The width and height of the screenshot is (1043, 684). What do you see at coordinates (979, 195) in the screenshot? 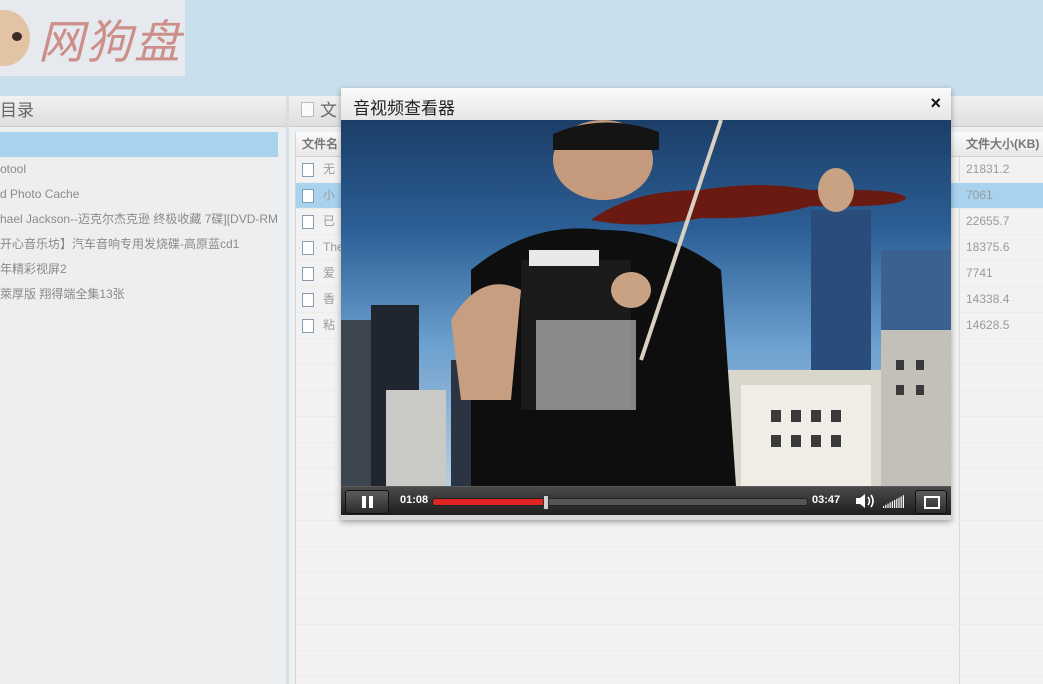
I see `file-size: 7061` at bounding box center [979, 195].